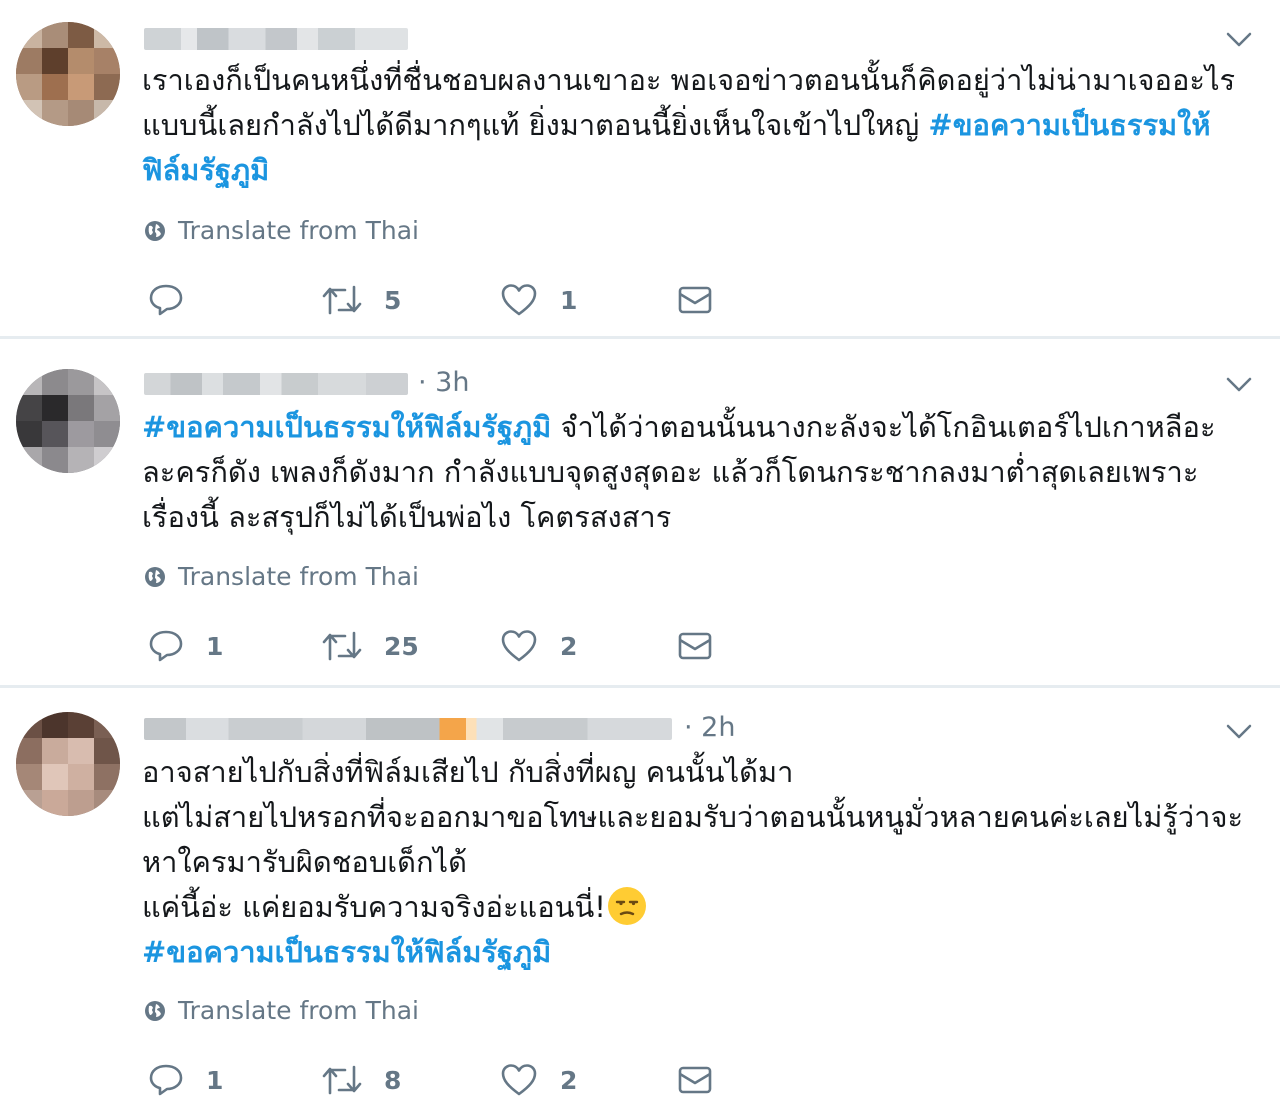  Describe the element at coordinates (692, 907) in the screenshot. I see `tweet-line: แค่นี้อ่ะ แค่ยอมรับความจริงอ่ะแอนนี่!` at that location.